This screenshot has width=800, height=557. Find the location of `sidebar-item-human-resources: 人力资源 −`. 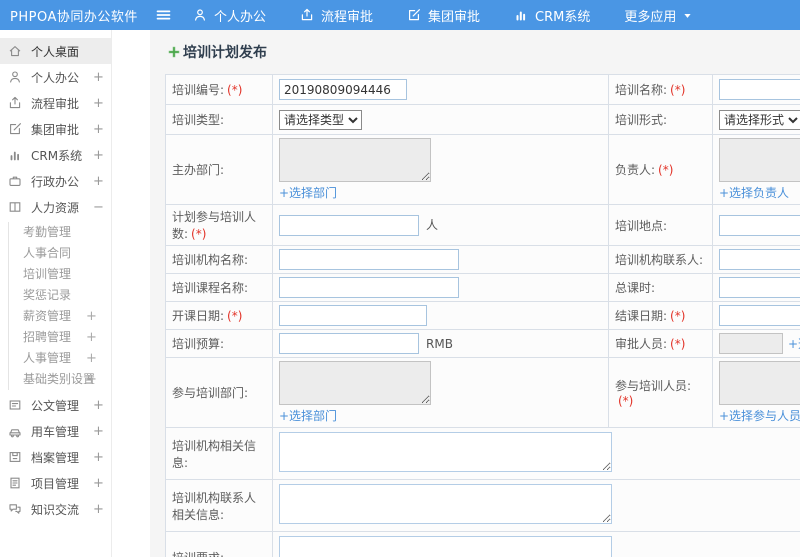

sidebar-item-human-resources: 人力资源 − is located at coordinates (55, 207).